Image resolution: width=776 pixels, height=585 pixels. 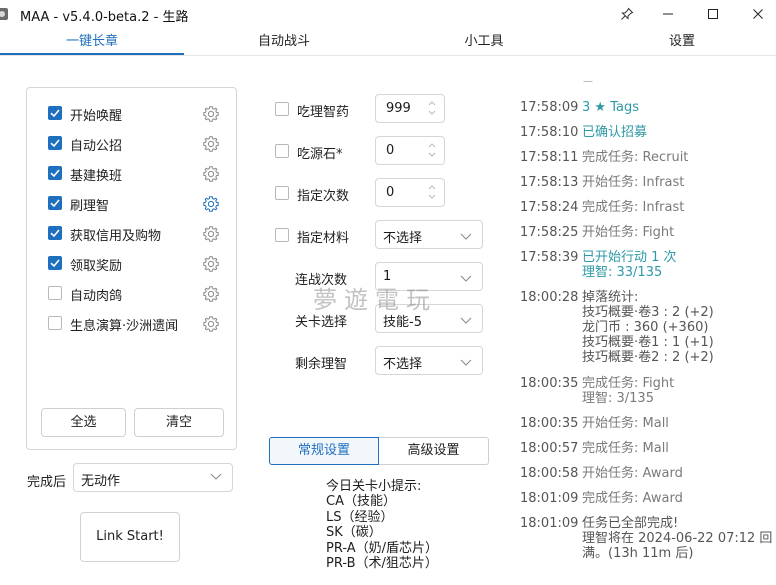 What do you see at coordinates (622, 272) in the screenshot?
I see `log-message: 理智: 33/135` at bounding box center [622, 272].